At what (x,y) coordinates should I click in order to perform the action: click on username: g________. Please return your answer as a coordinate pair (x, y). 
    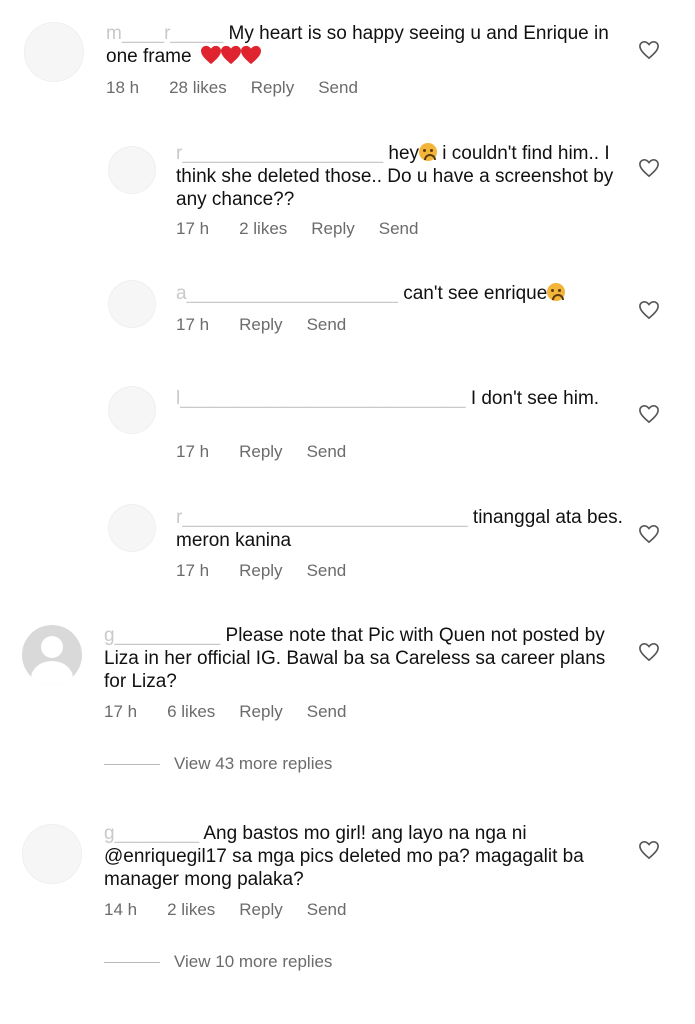
    Looking at the image, I should click on (151, 833).